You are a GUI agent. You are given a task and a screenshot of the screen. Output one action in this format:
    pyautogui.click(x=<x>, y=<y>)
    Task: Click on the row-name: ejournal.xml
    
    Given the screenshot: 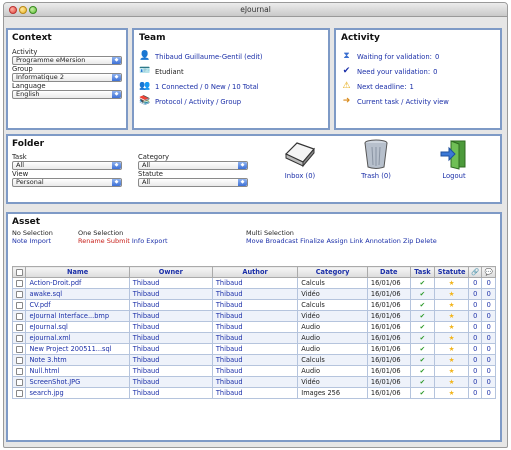 What is the action you would take?
    pyautogui.click(x=77, y=338)
    